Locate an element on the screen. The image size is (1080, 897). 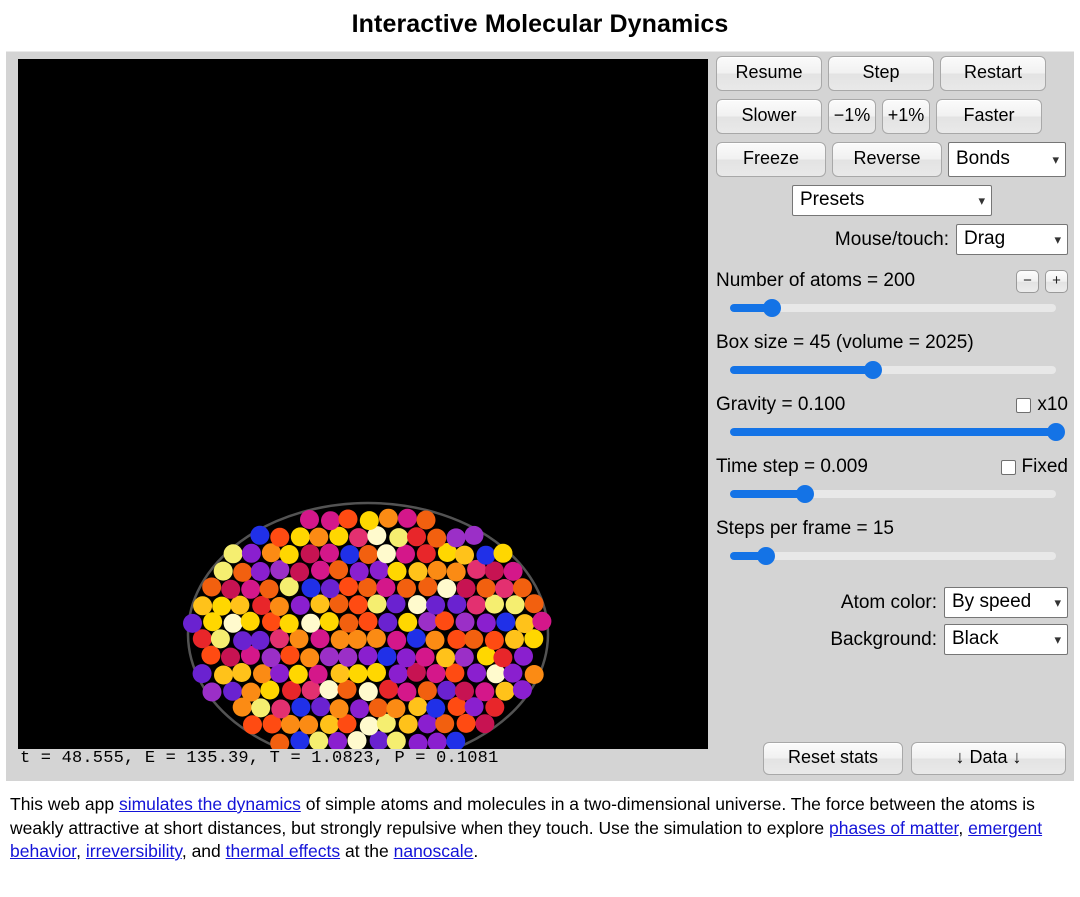
data-button: ↓ Data ↓ is located at coordinates (988, 758).